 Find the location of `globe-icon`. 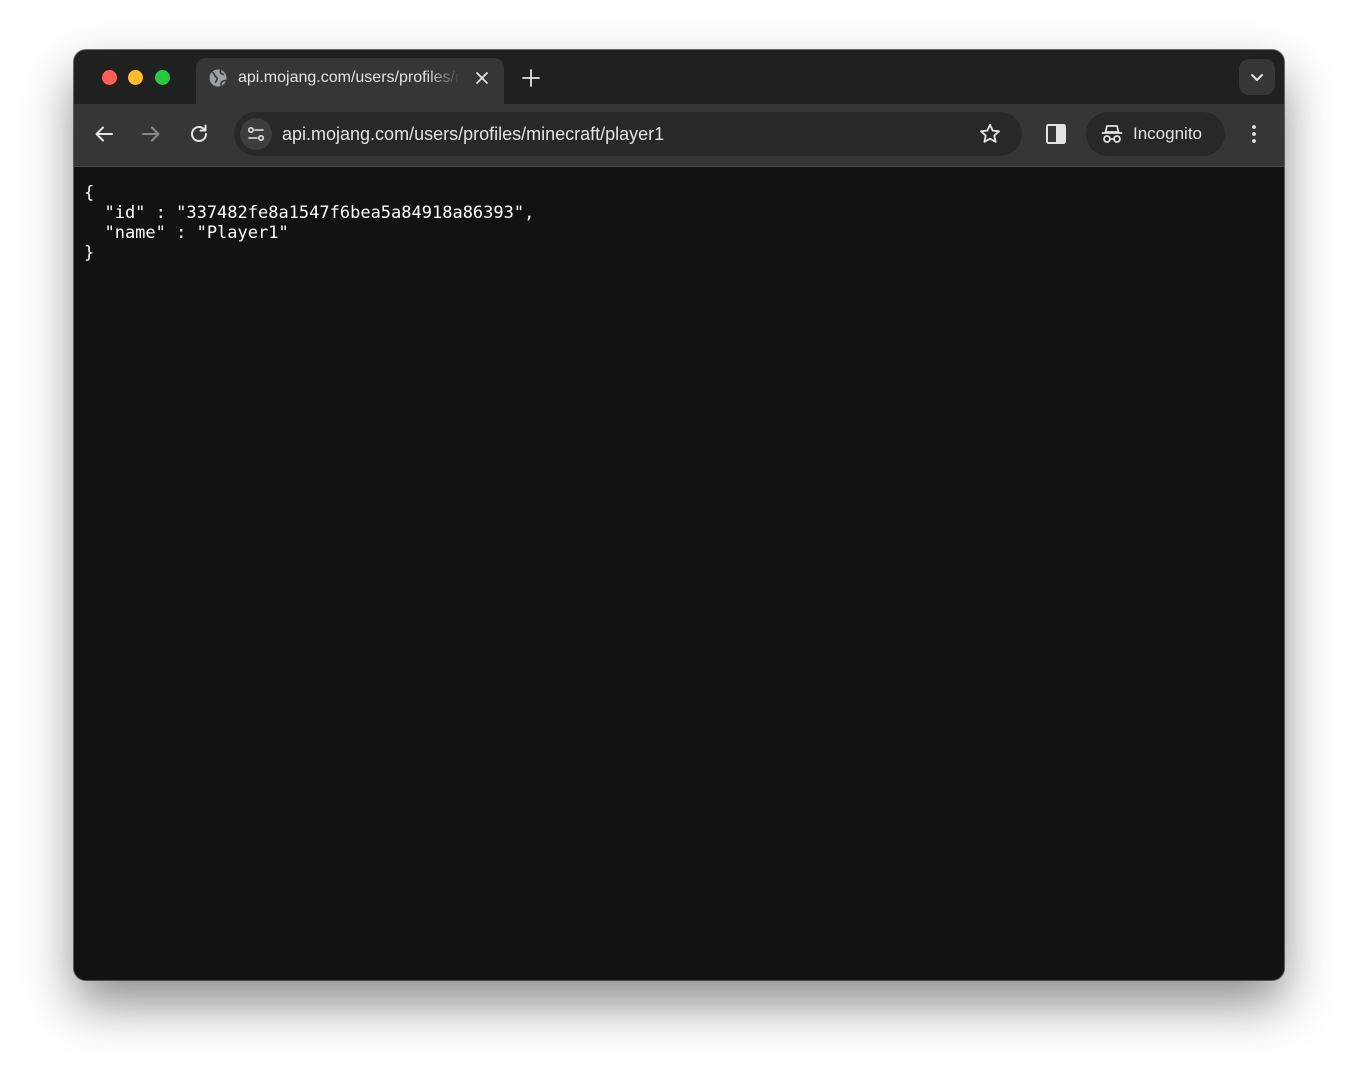

globe-icon is located at coordinates (218, 78).